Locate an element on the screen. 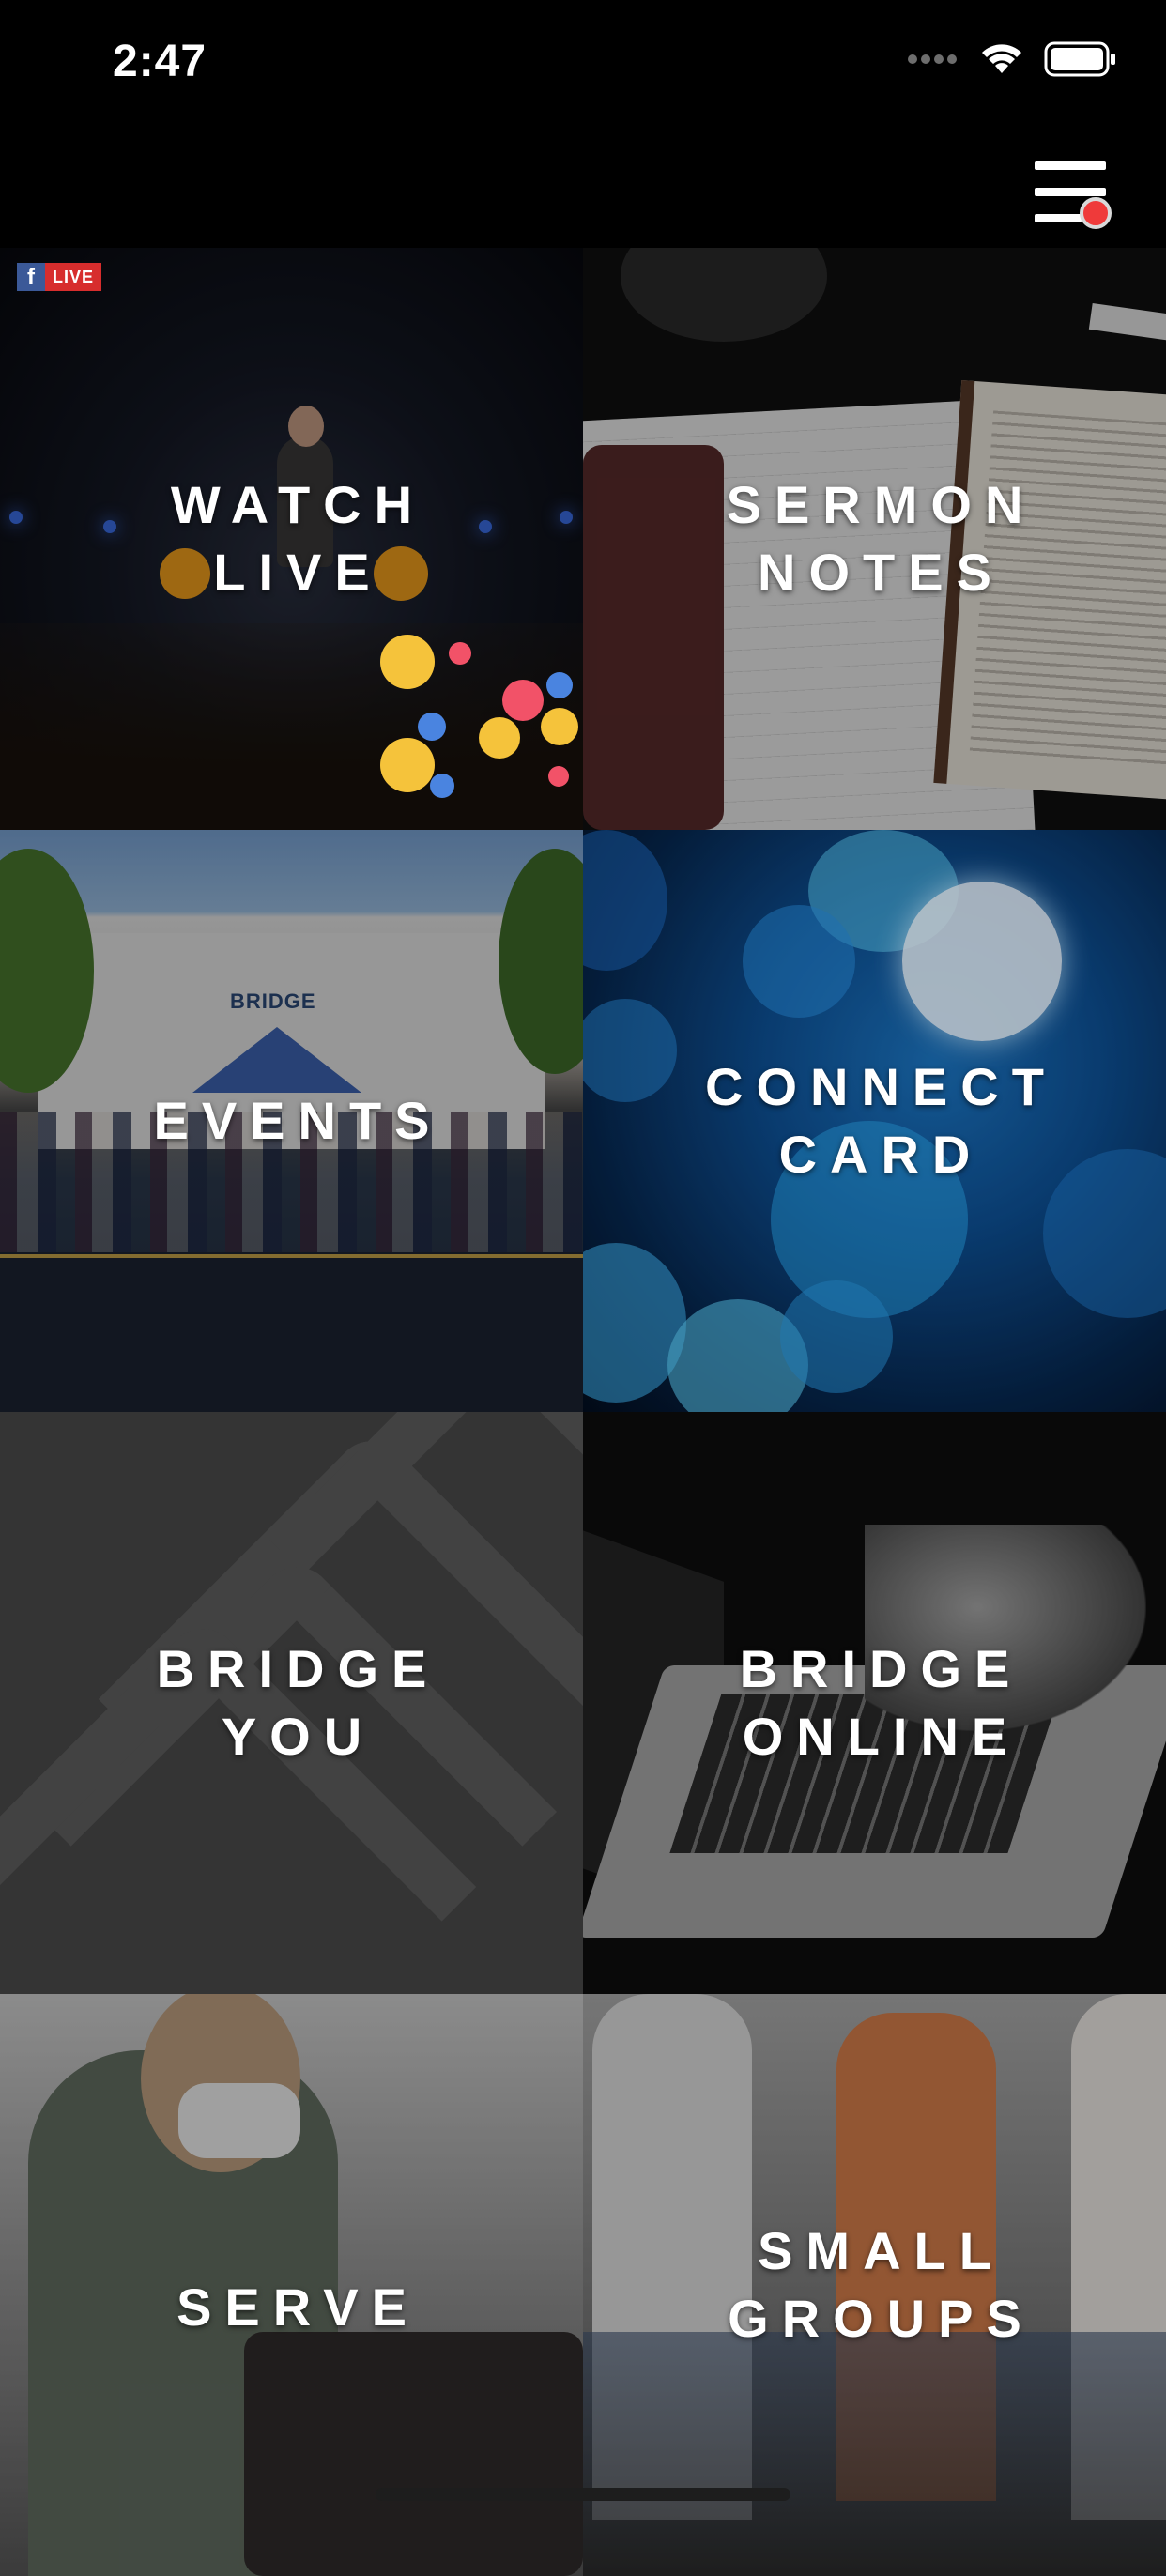 This screenshot has width=1166, height=2576. battery-icon is located at coordinates (1079, 59).